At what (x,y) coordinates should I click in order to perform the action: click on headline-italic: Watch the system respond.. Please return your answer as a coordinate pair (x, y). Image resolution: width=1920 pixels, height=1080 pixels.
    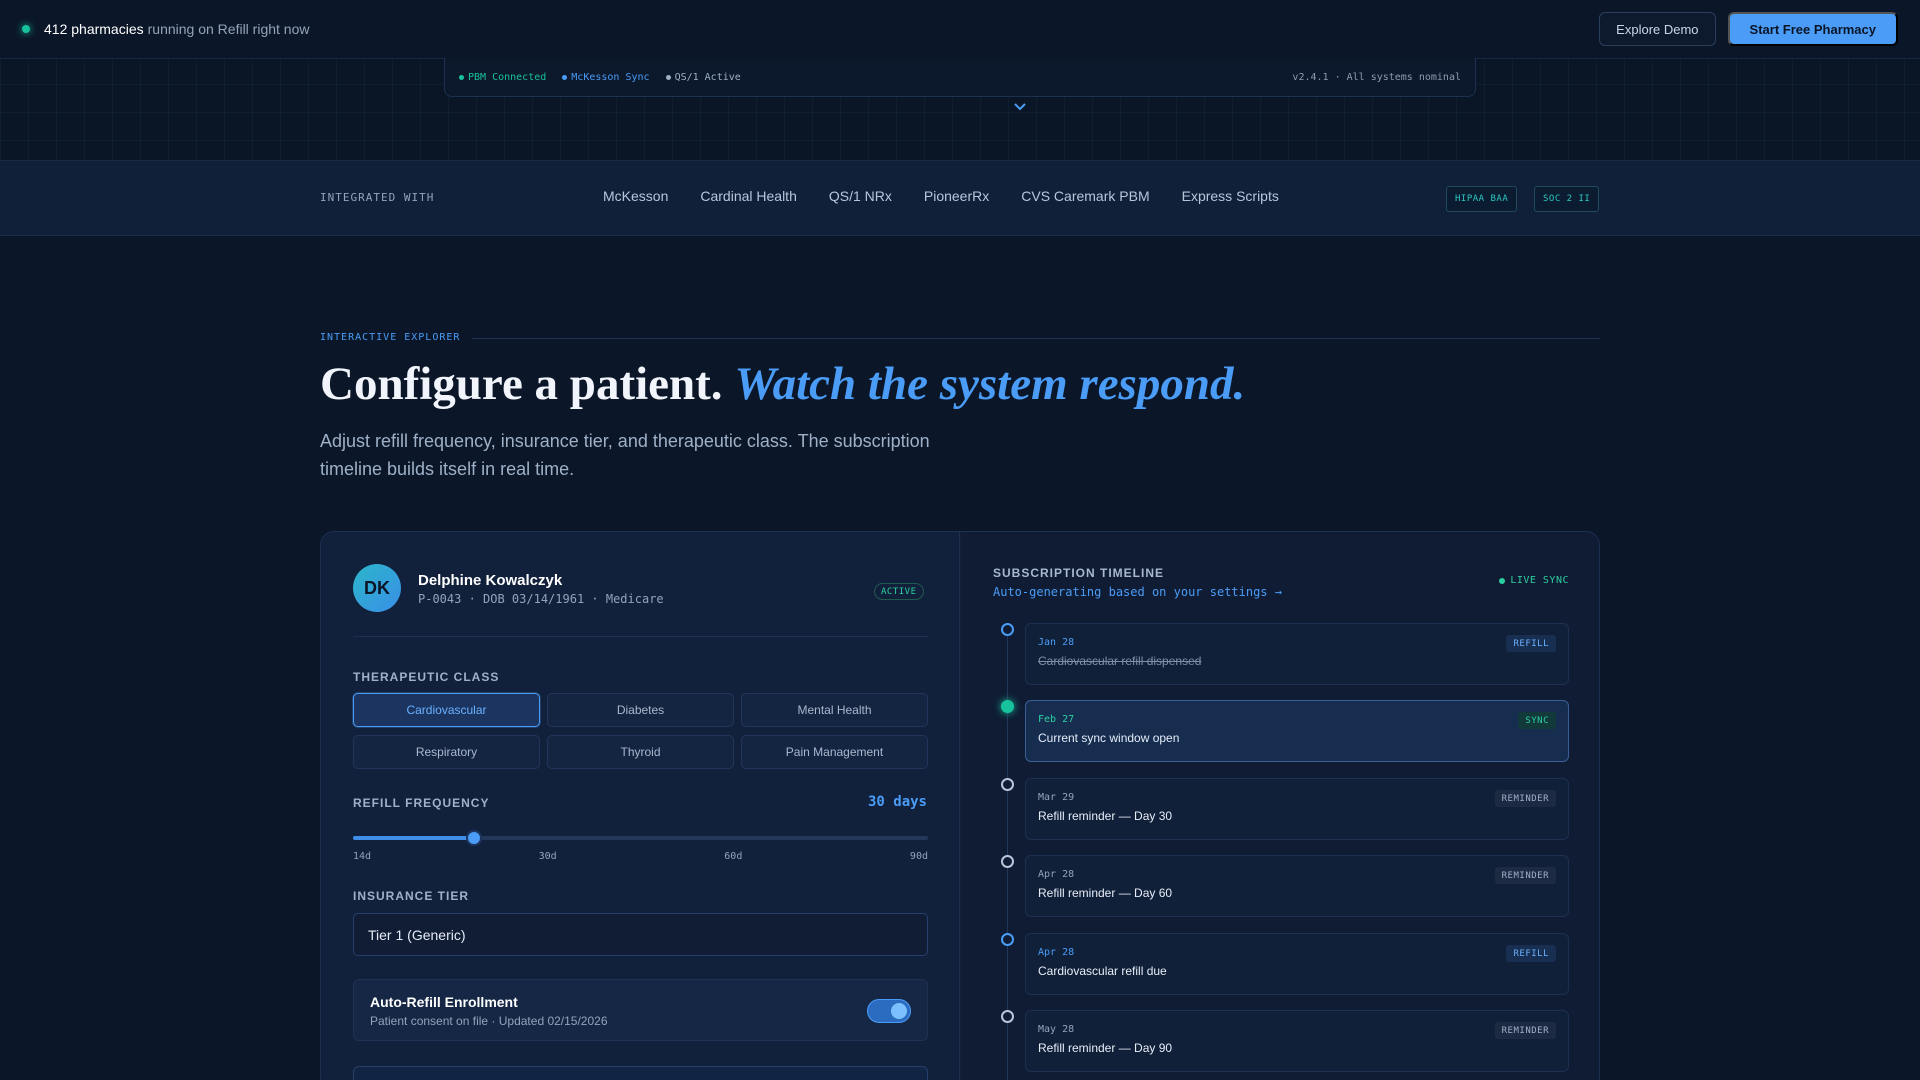
    Looking at the image, I should click on (990, 384).